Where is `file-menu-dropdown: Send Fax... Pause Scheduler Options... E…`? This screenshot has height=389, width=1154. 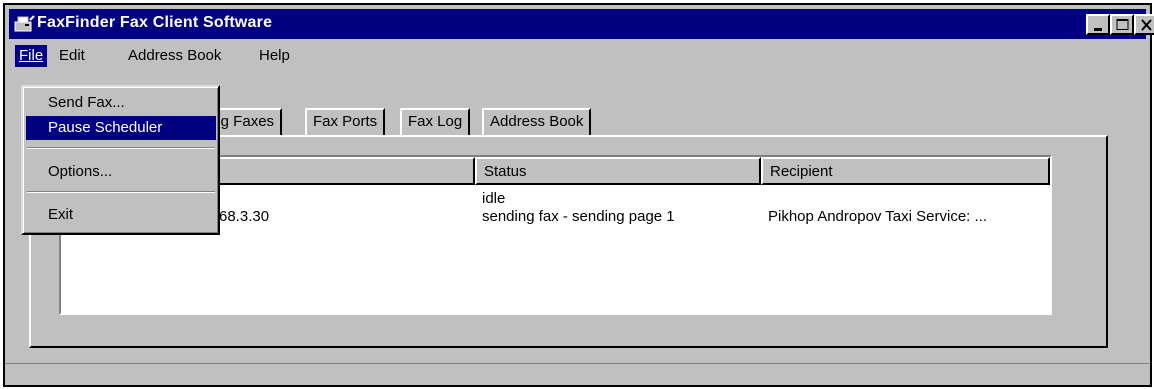 file-menu-dropdown: Send Fax... Pause Scheduler Options... E… is located at coordinates (120, 160).